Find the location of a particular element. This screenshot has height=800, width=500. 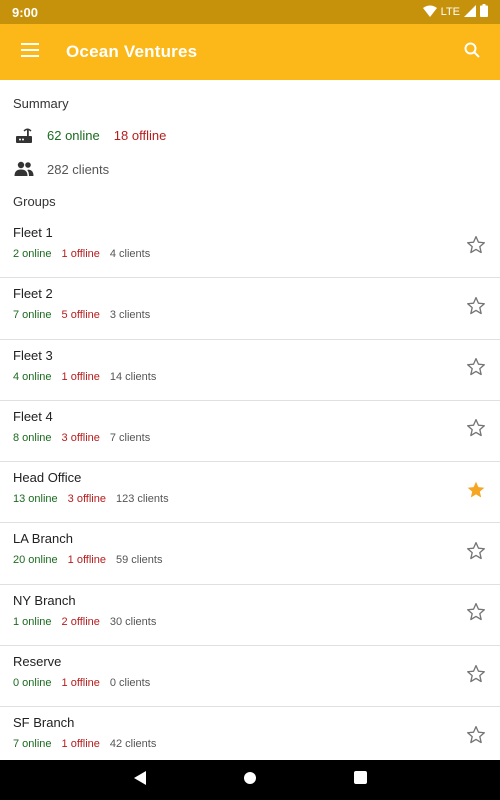

group-online: 8 online is located at coordinates (32, 437).